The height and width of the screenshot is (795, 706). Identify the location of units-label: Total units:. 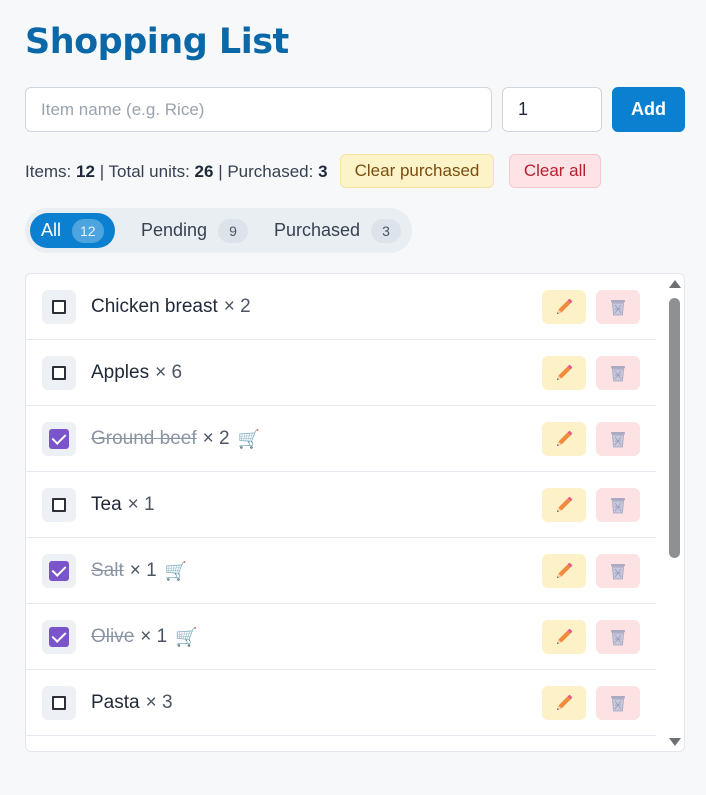
(149, 171).